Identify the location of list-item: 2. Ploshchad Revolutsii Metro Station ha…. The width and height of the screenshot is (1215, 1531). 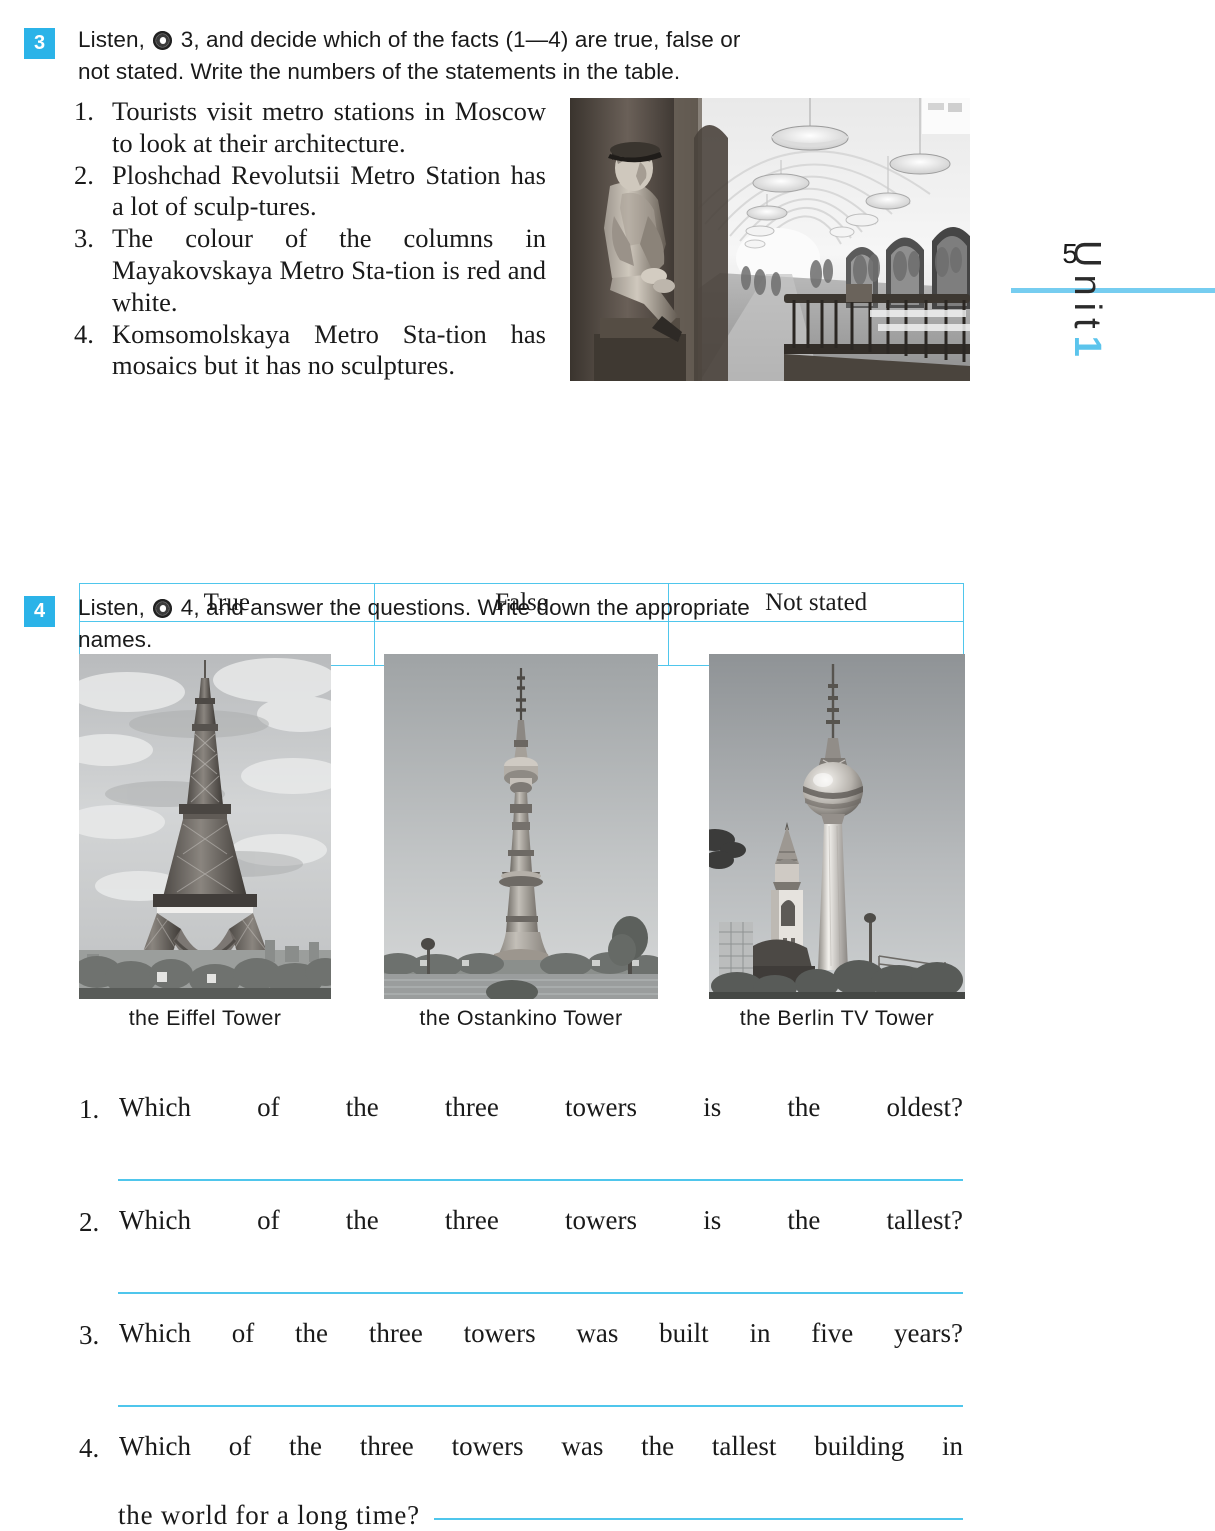
(310, 192).